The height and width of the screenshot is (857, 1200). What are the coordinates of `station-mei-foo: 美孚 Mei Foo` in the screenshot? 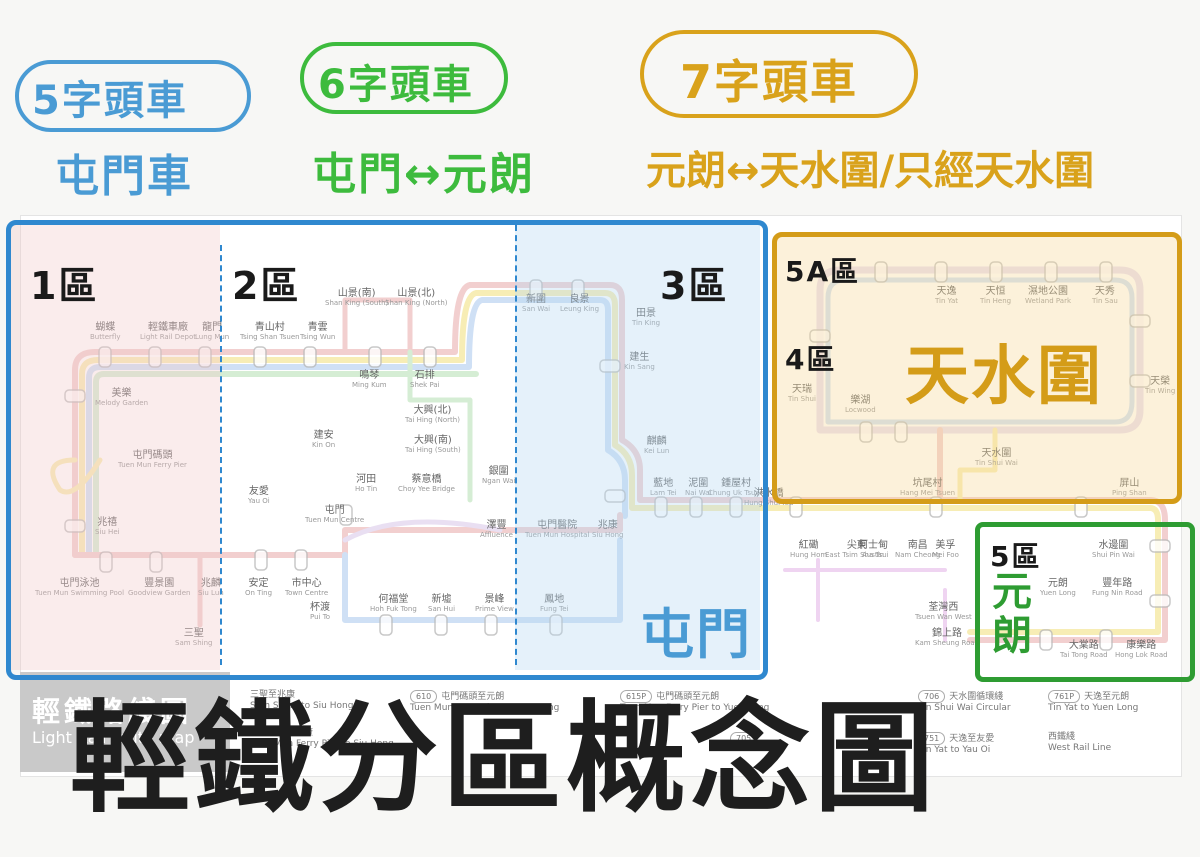 It's located at (945, 549).